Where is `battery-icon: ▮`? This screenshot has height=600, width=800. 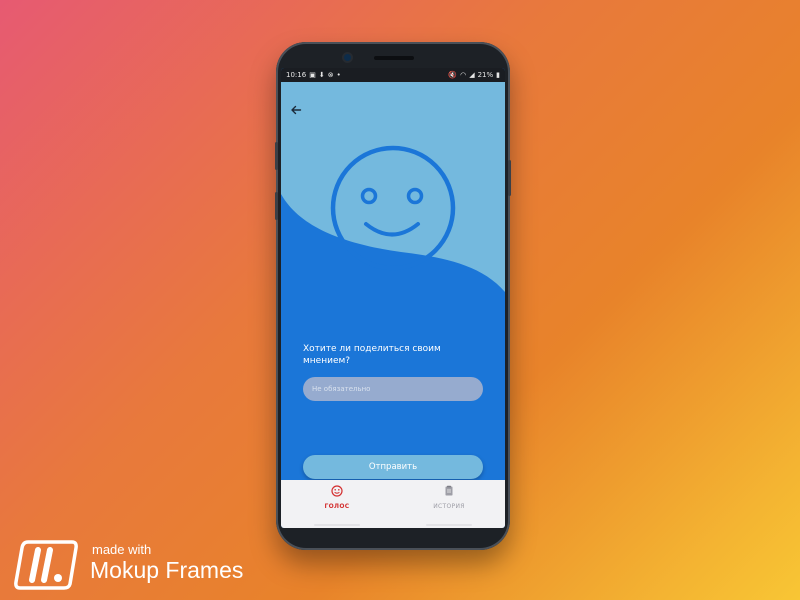
battery-icon: ▮ is located at coordinates (498, 74).